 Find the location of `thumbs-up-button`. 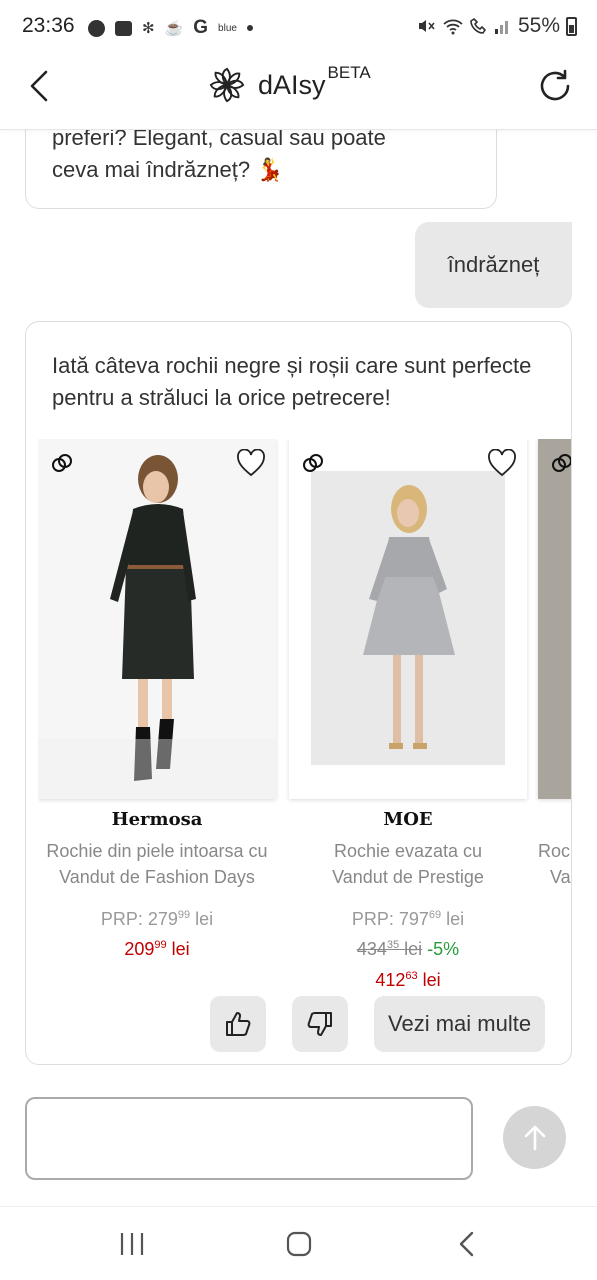

thumbs-up-button is located at coordinates (238, 1024).